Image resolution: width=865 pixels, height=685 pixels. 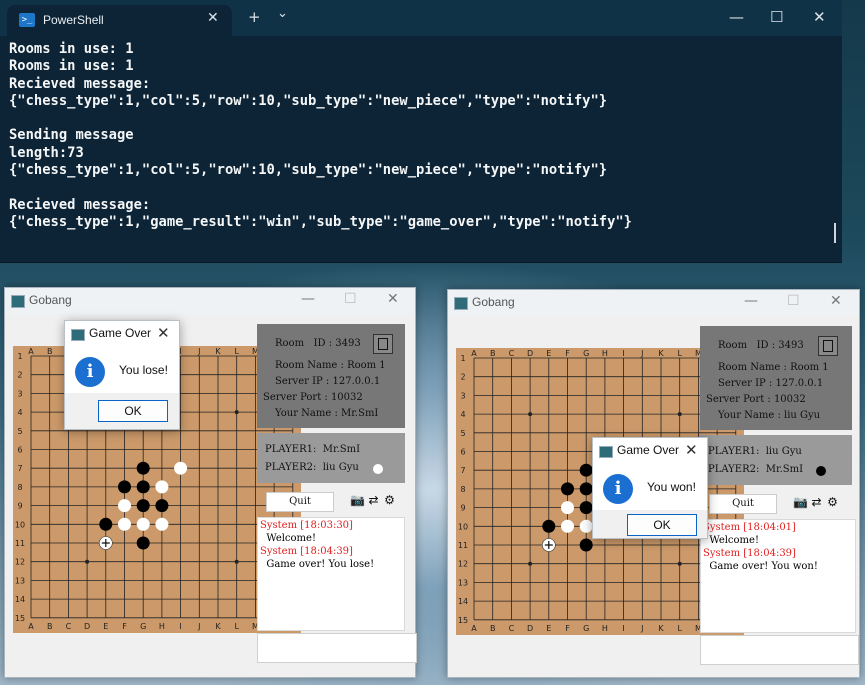 I want to click on row-label: 9, so click(x=462, y=508).